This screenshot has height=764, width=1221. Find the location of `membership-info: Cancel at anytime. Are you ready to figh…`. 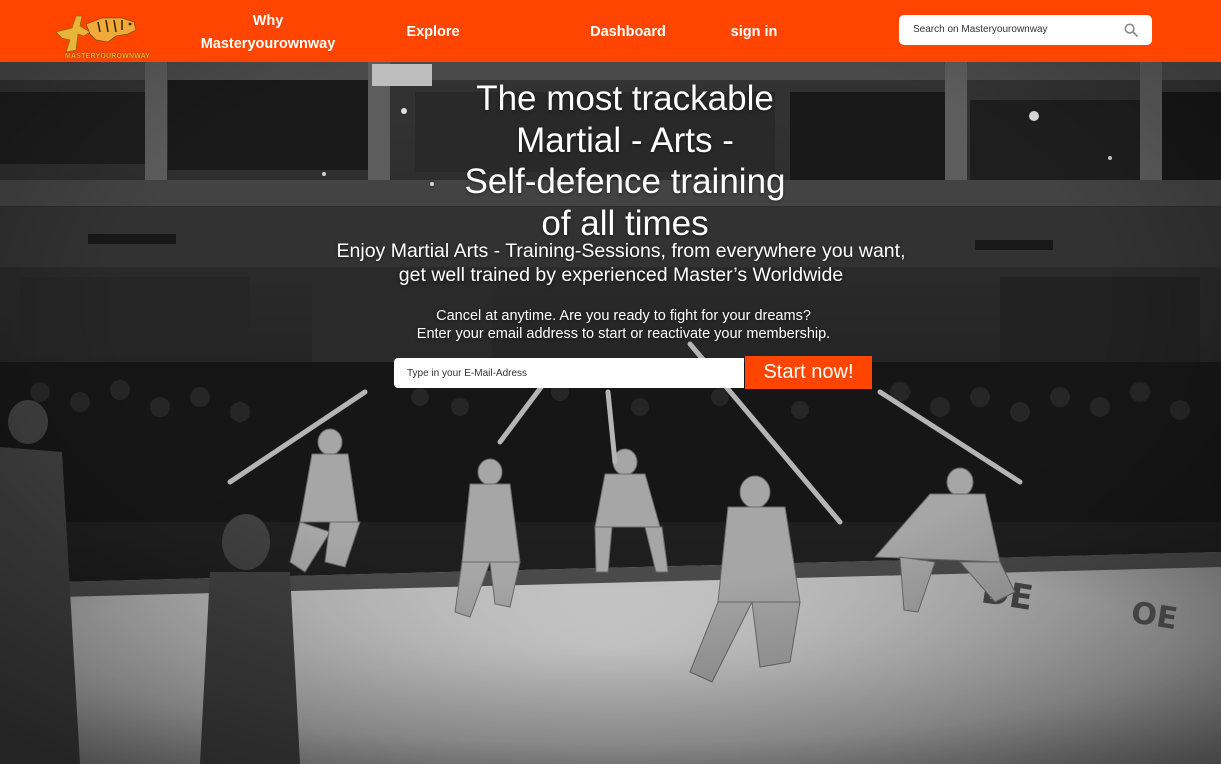

membership-info: Cancel at anytime. Are you ready to figh… is located at coordinates (623, 325).